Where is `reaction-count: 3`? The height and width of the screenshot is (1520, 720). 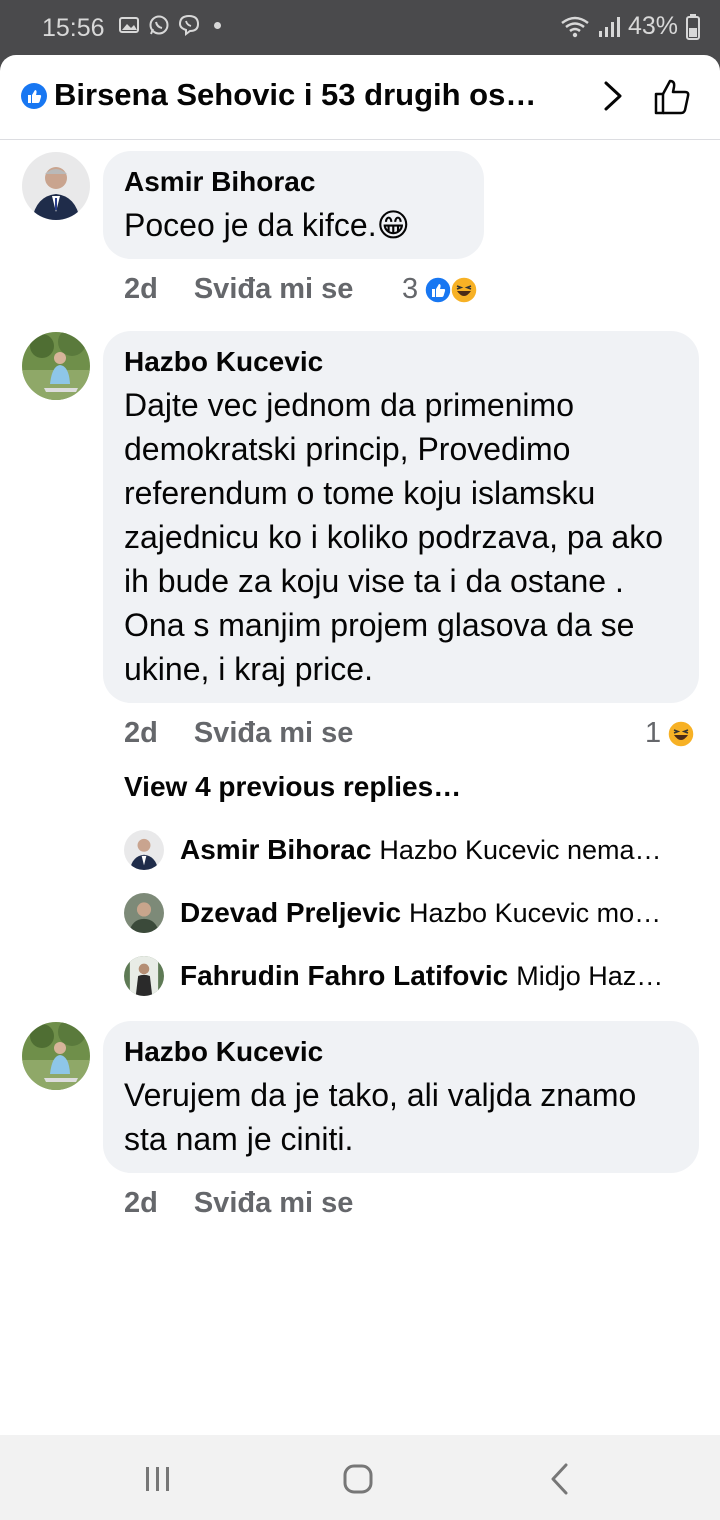
reaction-count: 3 is located at coordinates (410, 289).